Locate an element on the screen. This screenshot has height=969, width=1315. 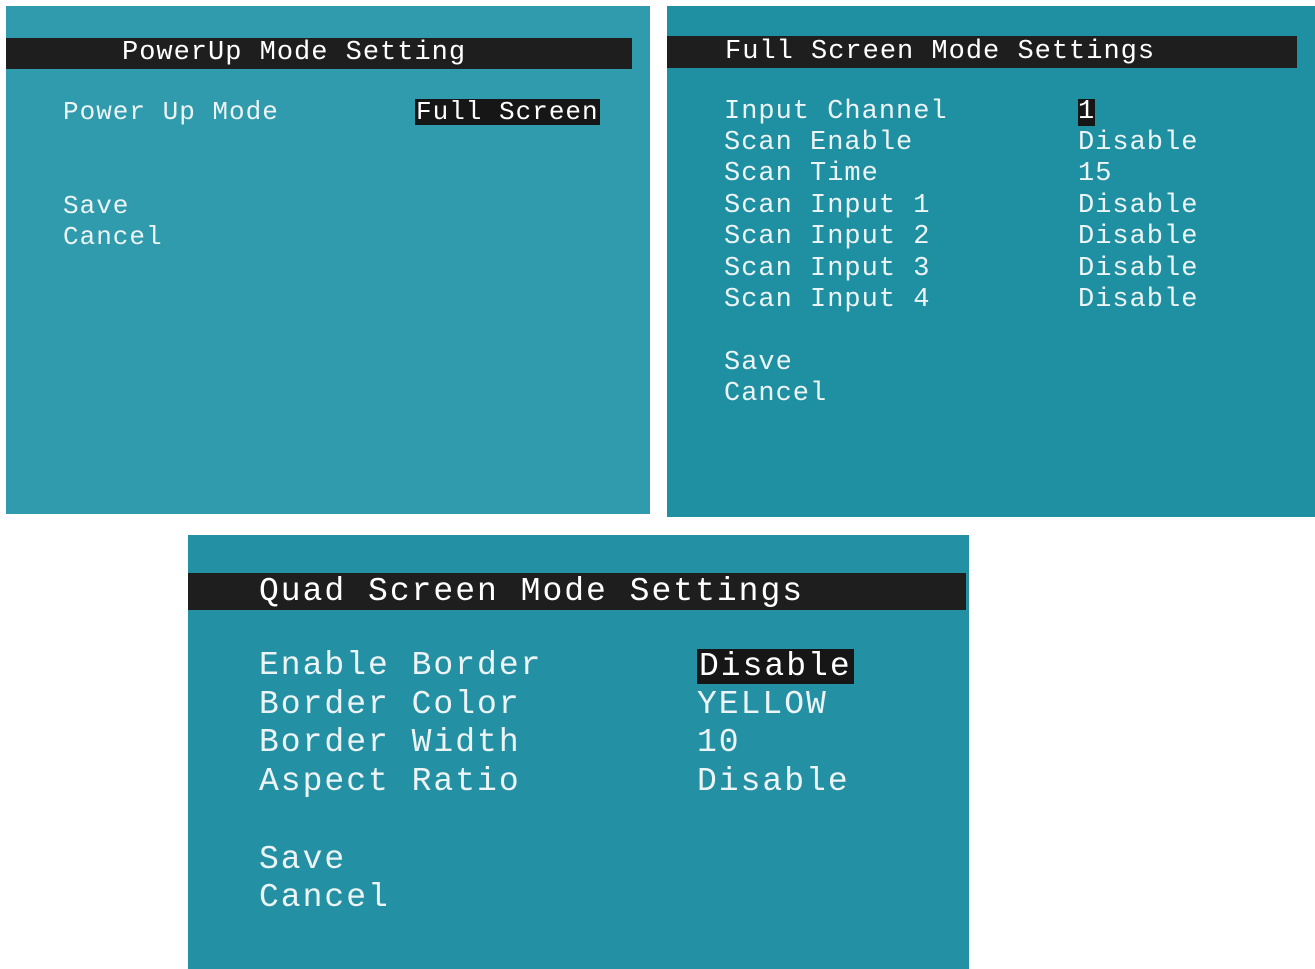
aspect-ratio-value: Disable is located at coordinates (773, 781).